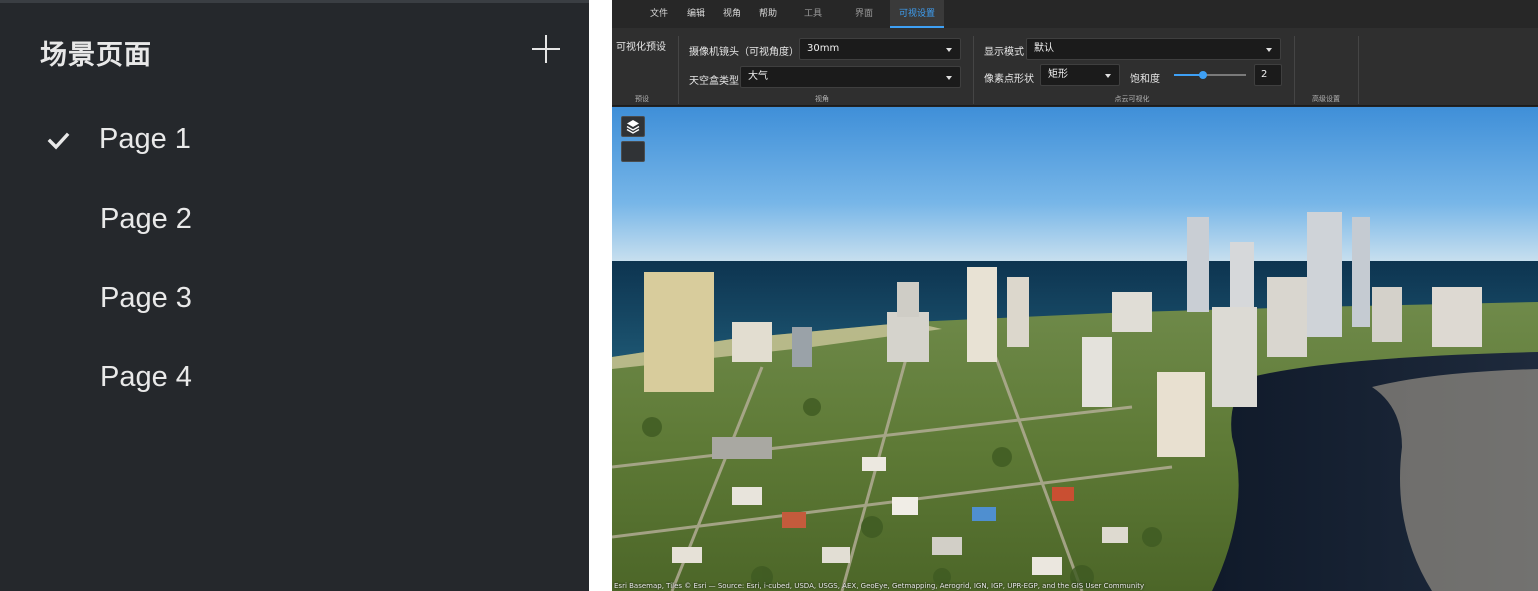 This screenshot has width=1538, height=591. I want to click on group-label-advanced: 高级设置, so click(1326, 99).